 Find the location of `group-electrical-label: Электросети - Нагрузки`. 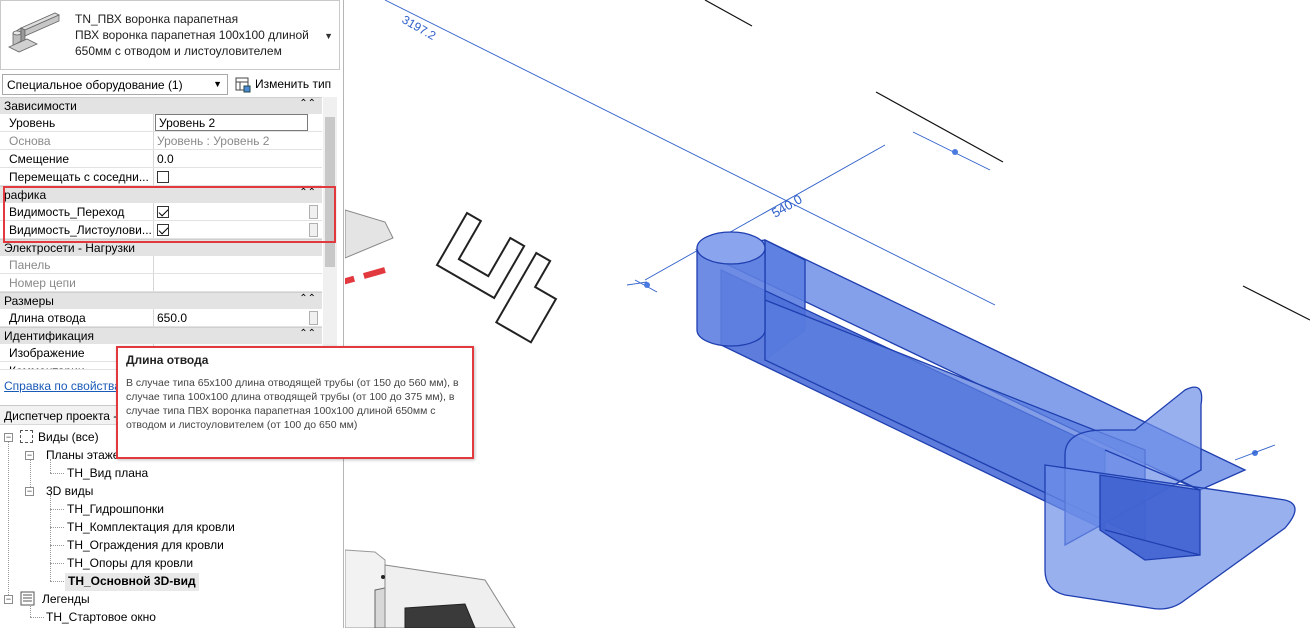

group-electrical-label: Электросети - Нагрузки is located at coordinates (69, 248).